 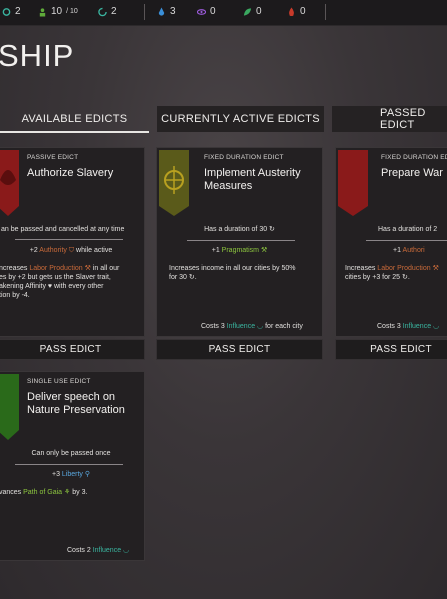 I want to click on edict-cost: Costs 2 Influence ◡, so click(x=98, y=550).